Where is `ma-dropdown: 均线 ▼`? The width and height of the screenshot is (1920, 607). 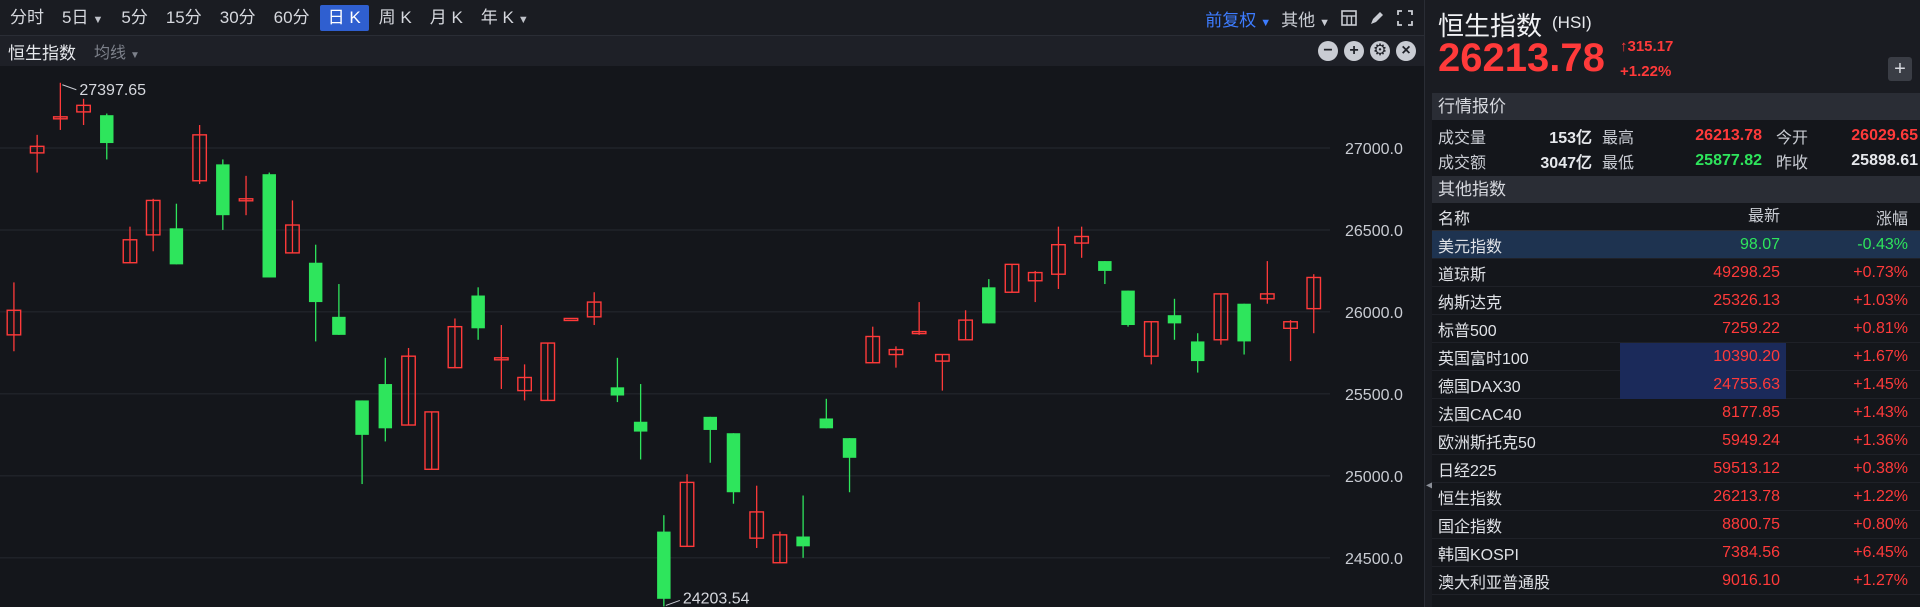 ma-dropdown: 均线 ▼ is located at coordinates (117, 51).